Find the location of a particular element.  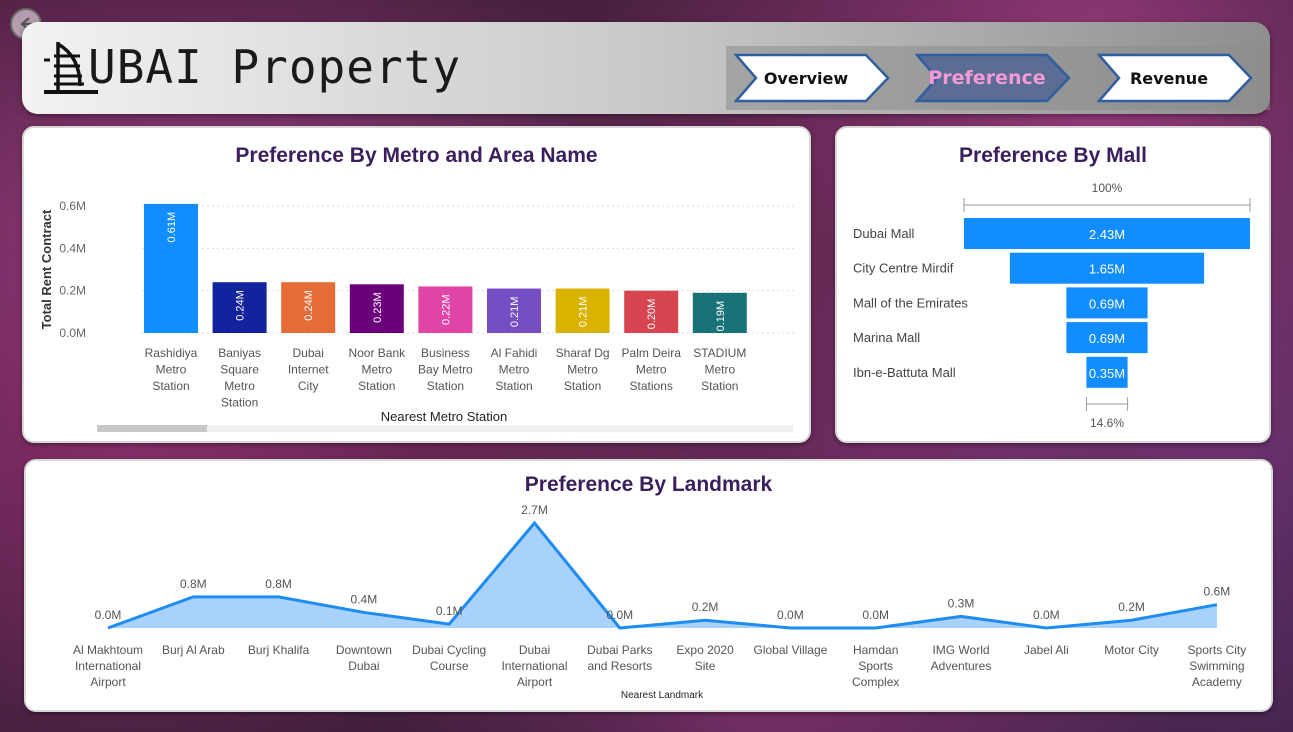

area-x-tick-label: Sports City is located at coordinates (1217, 650).